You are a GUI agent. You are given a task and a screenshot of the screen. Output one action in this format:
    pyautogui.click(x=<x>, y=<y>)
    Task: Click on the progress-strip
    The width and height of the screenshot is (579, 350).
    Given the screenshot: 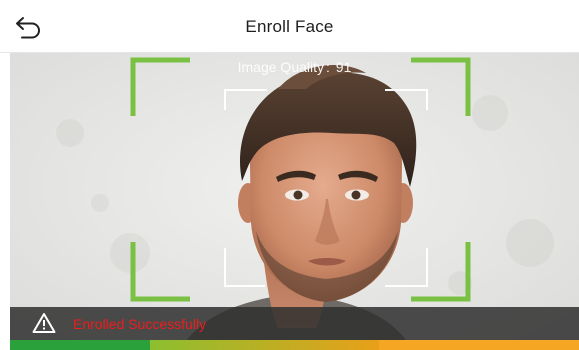 What is the action you would take?
    pyautogui.click(x=294, y=345)
    